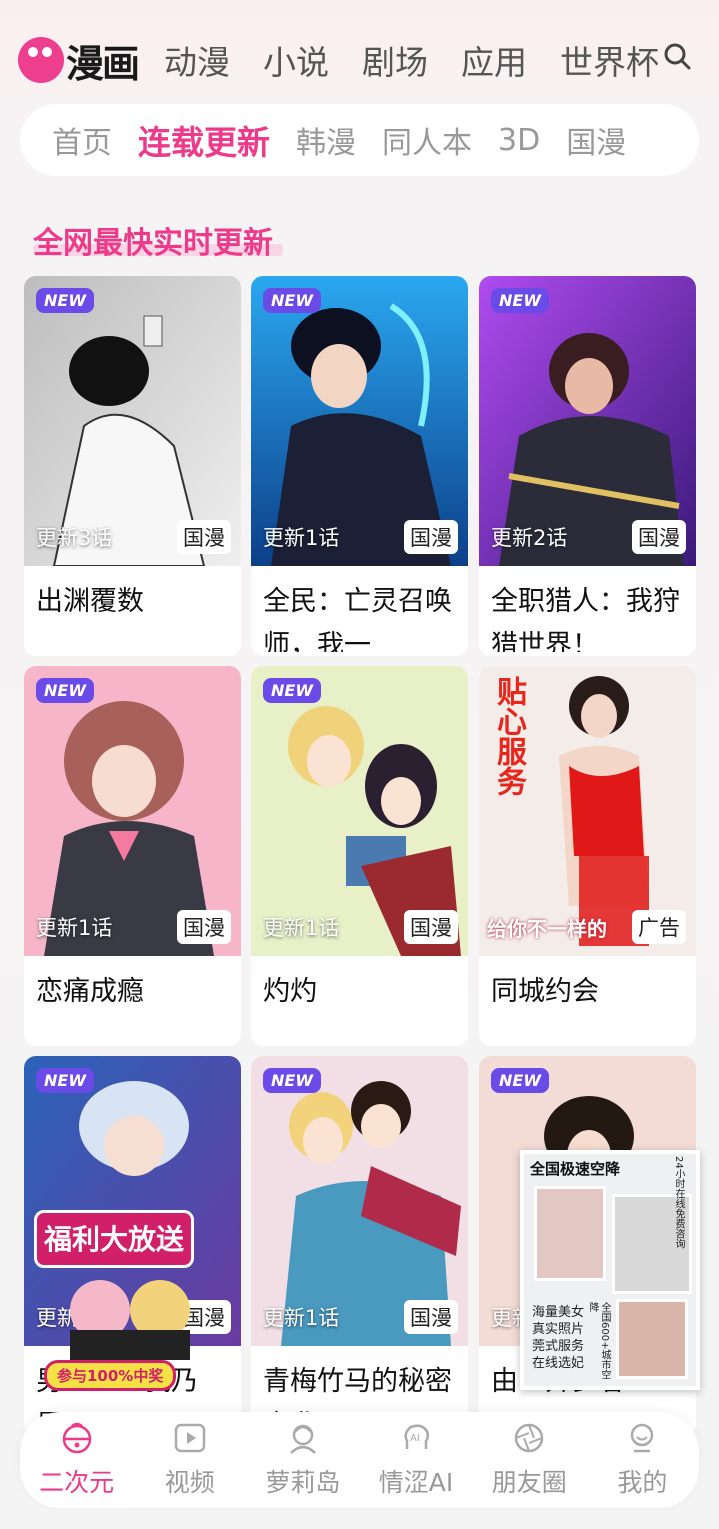  Describe the element at coordinates (529, 538) in the screenshot. I see `update-count: 更新2话` at that location.